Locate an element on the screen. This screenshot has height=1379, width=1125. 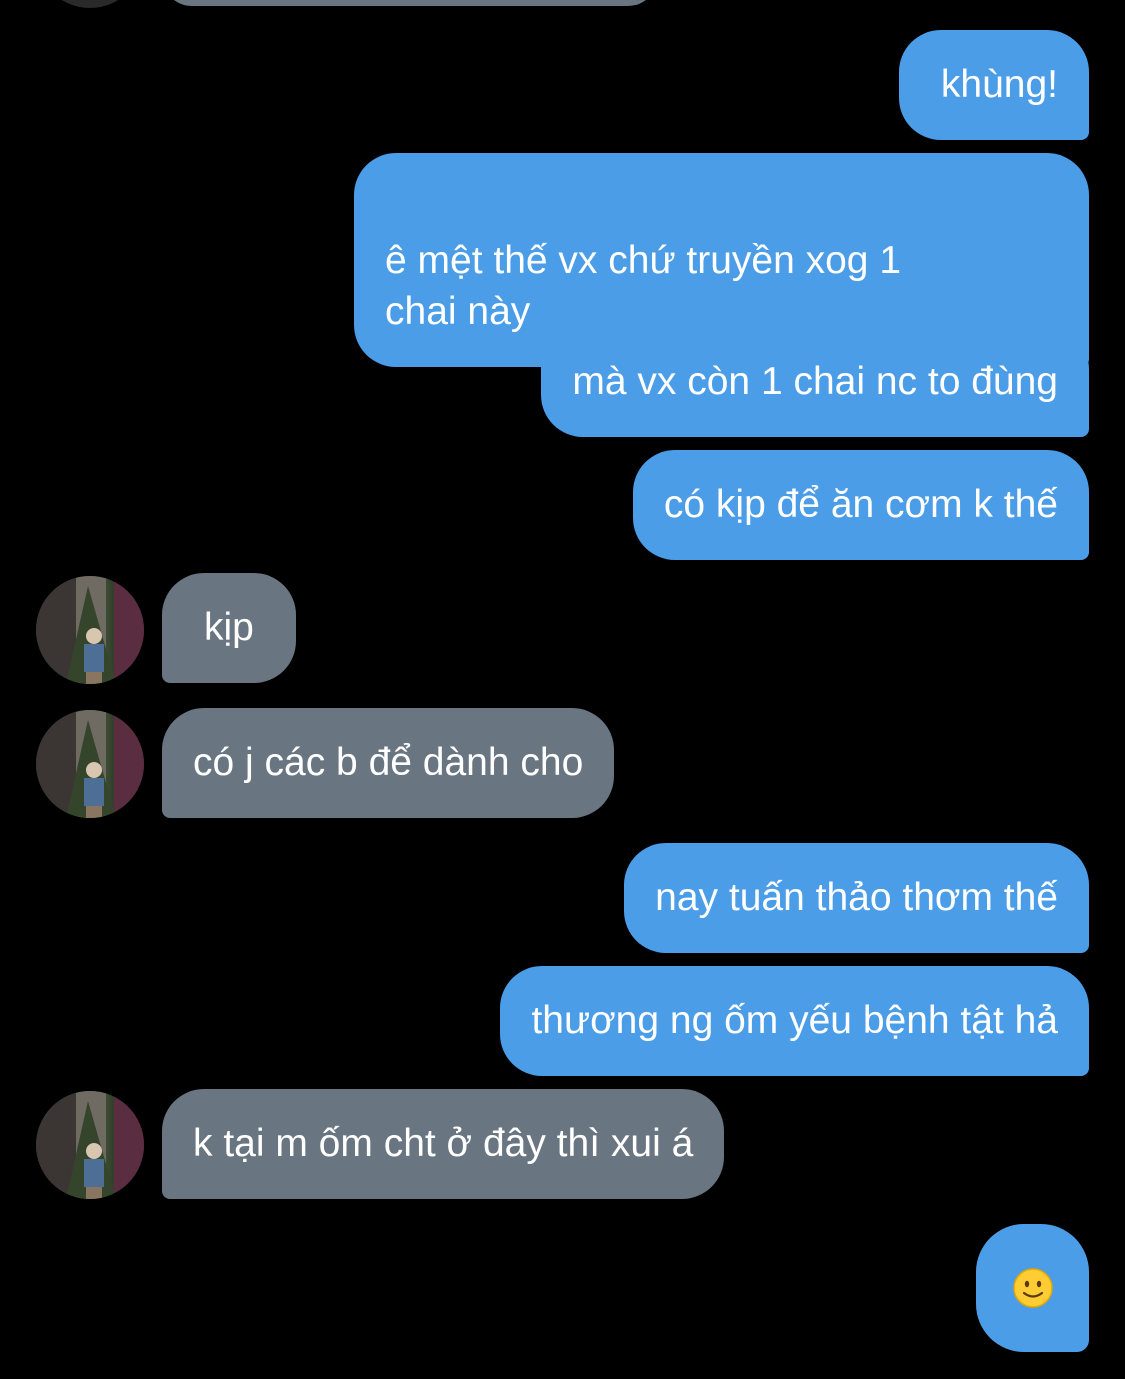
sent-message-bubble: có kịp để ăn cơm k thế is located at coordinates (860, 505).